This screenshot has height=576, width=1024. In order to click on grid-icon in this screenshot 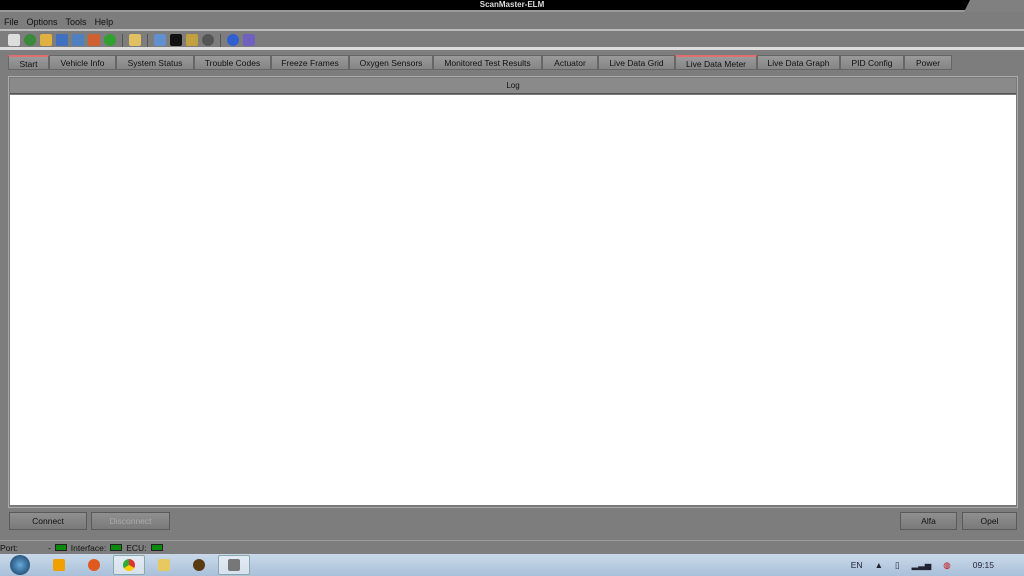, I will do `click(62, 40)`.